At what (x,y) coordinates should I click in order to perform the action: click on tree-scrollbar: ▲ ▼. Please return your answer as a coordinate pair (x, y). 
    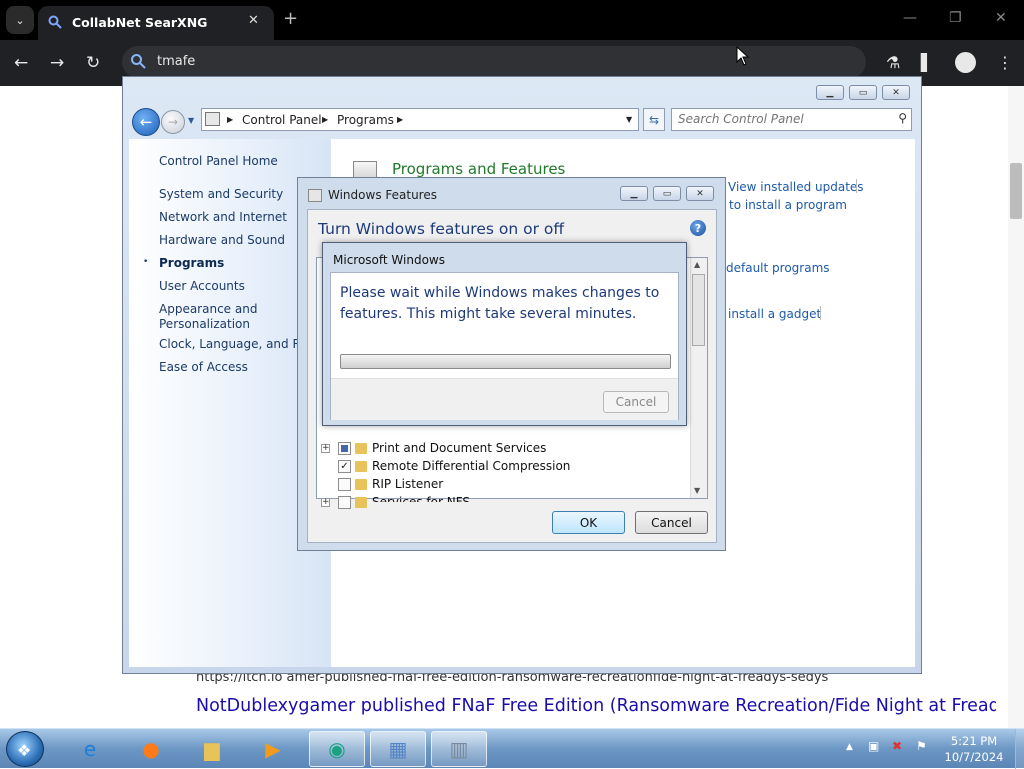
    Looking at the image, I should click on (698, 378).